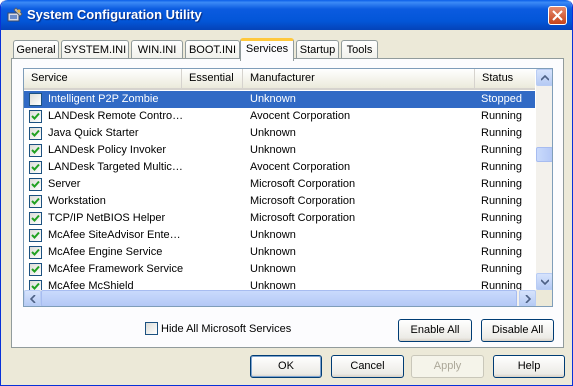 The width and height of the screenshot is (573, 386). What do you see at coordinates (157, 49) in the screenshot?
I see `tab-win-ini: WIN.INI` at bounding box center [157, 49].